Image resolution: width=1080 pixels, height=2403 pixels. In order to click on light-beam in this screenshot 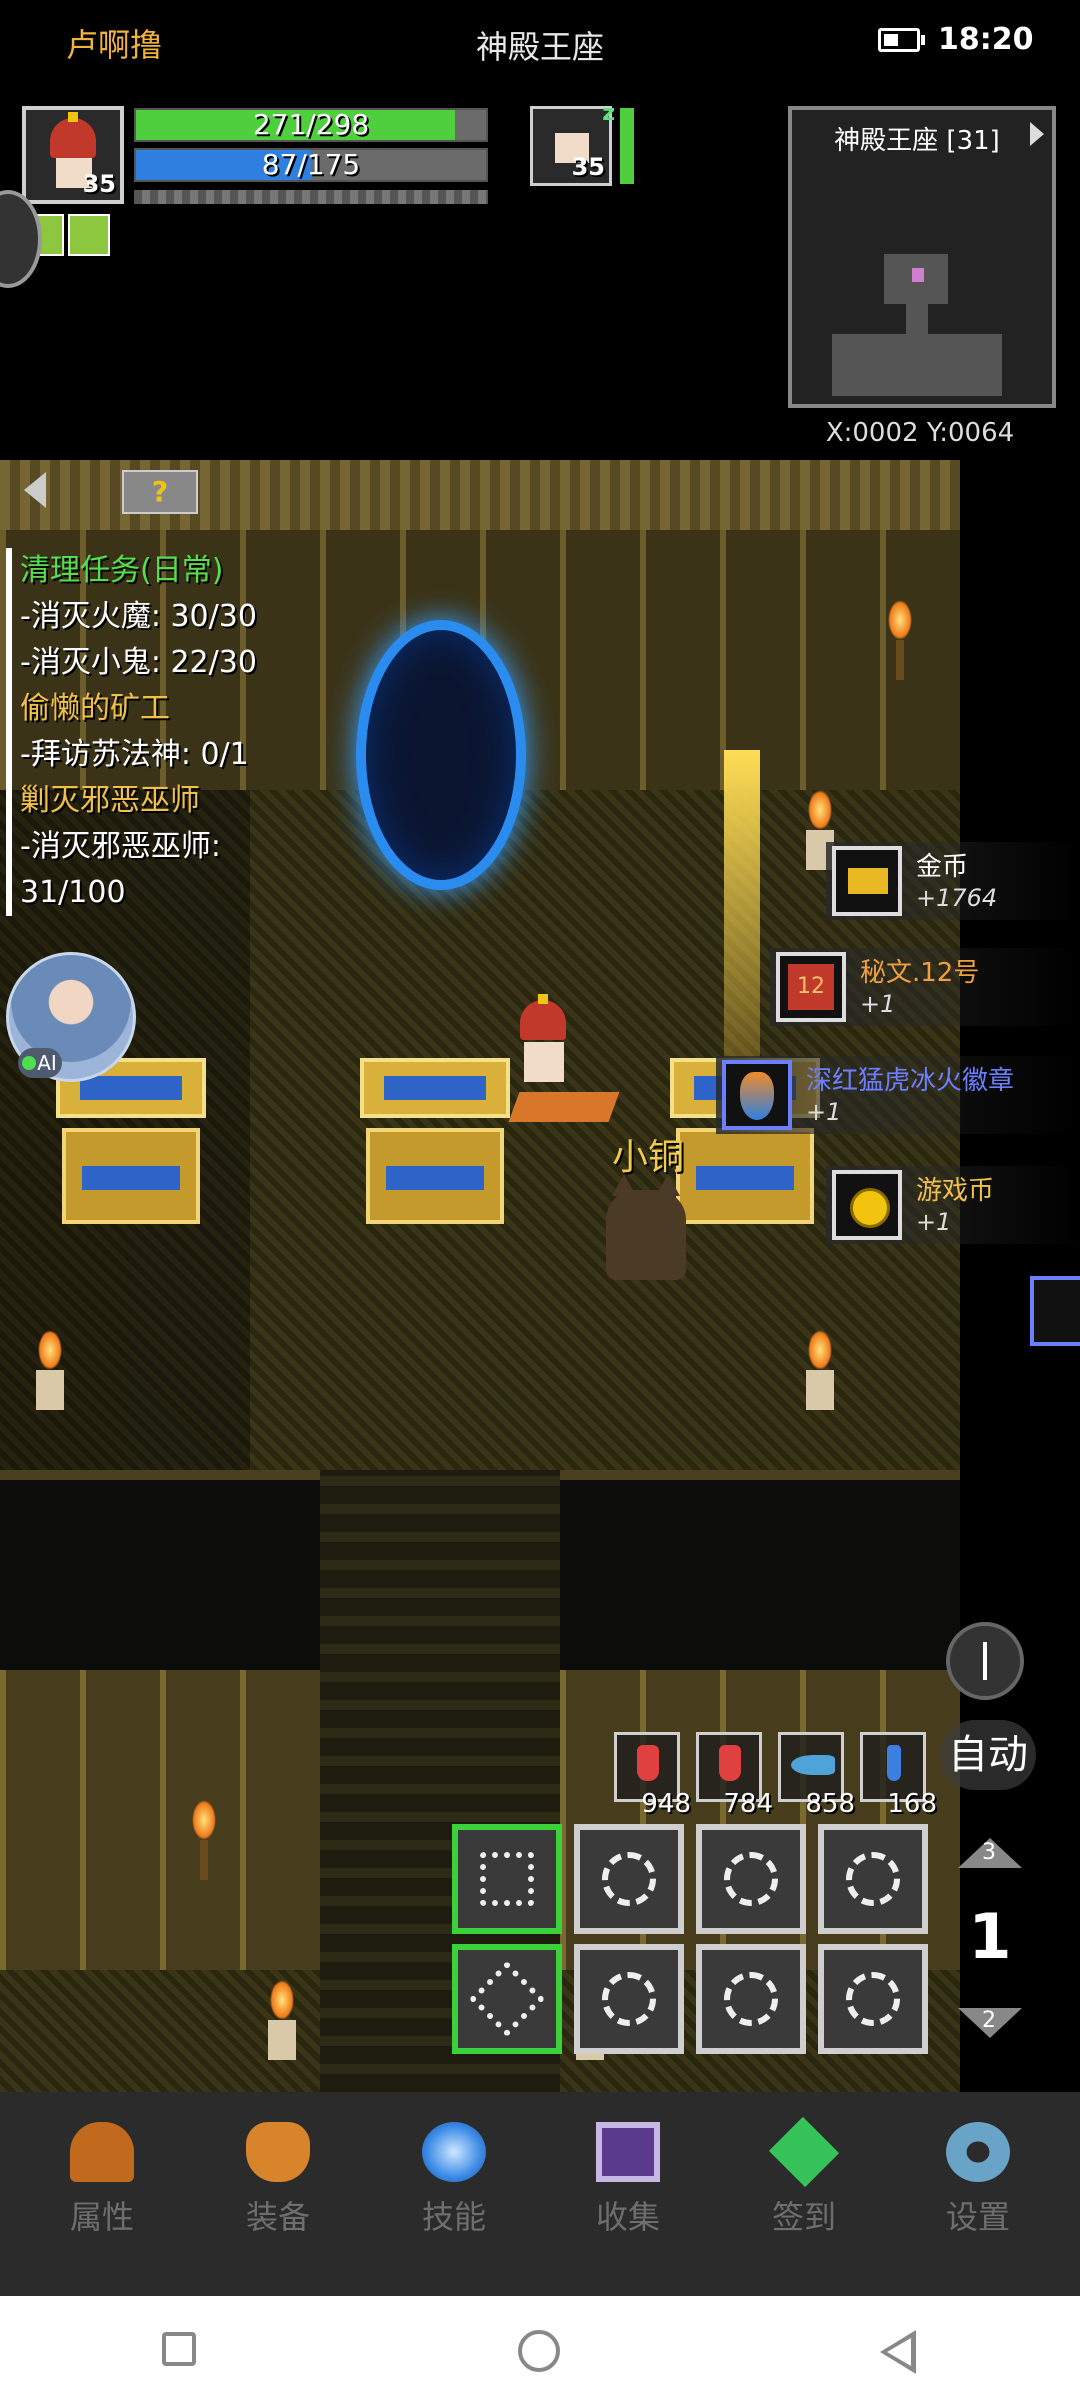, I will do `click(742, 915)`.